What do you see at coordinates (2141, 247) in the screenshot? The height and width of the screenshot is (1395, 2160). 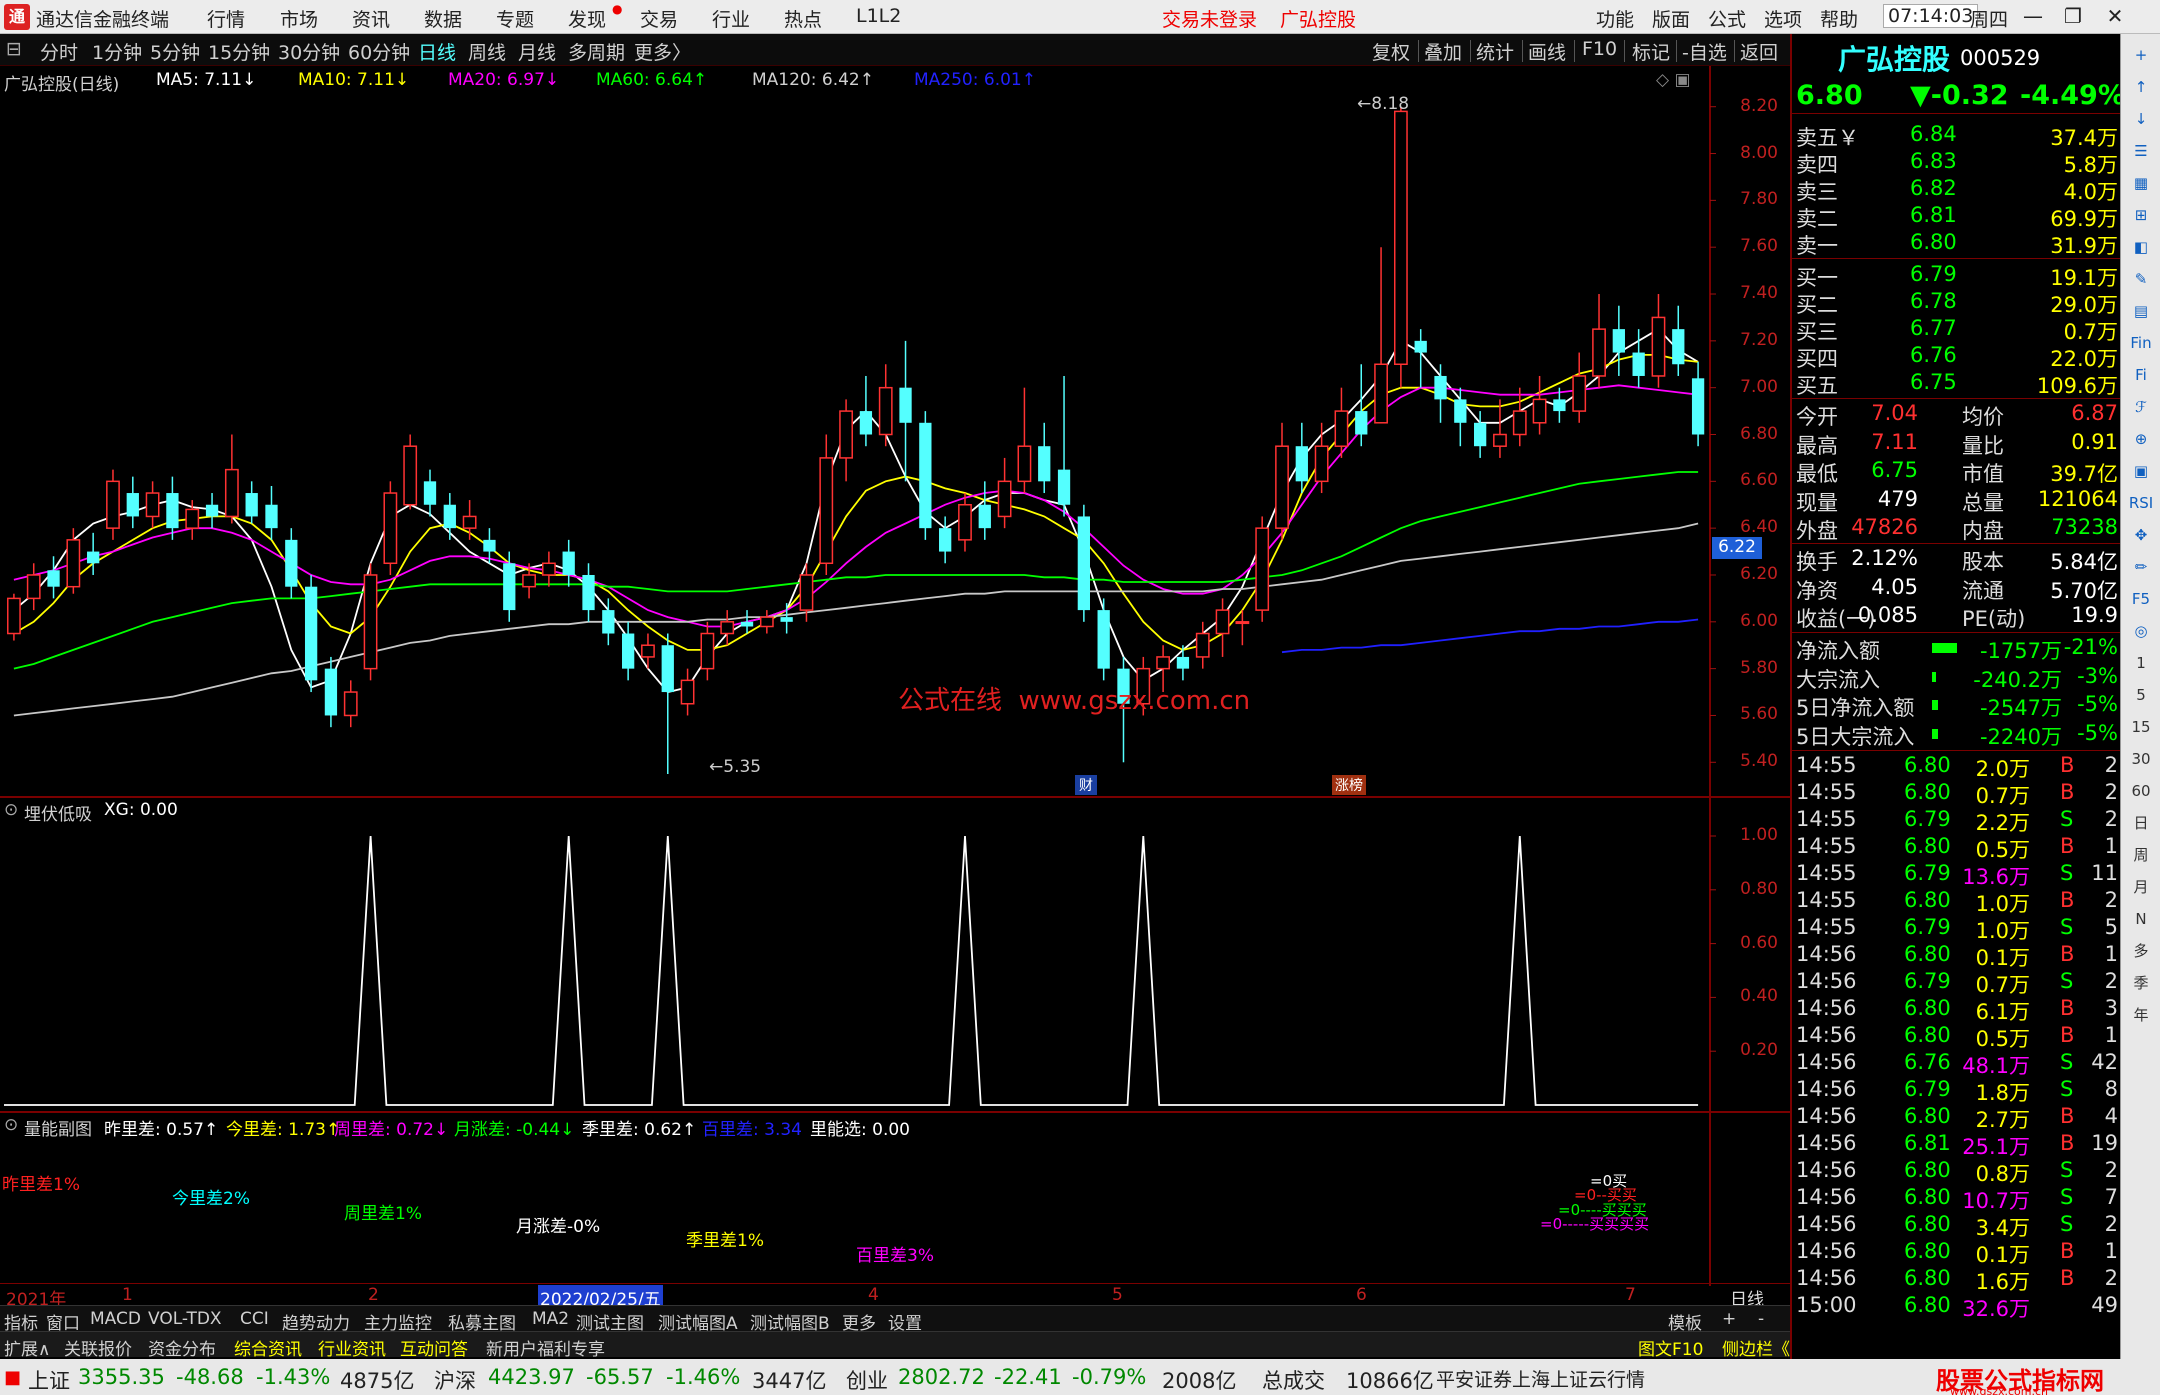 I see `toolbar-icon: ◧` at bounding box center [2141, 247].